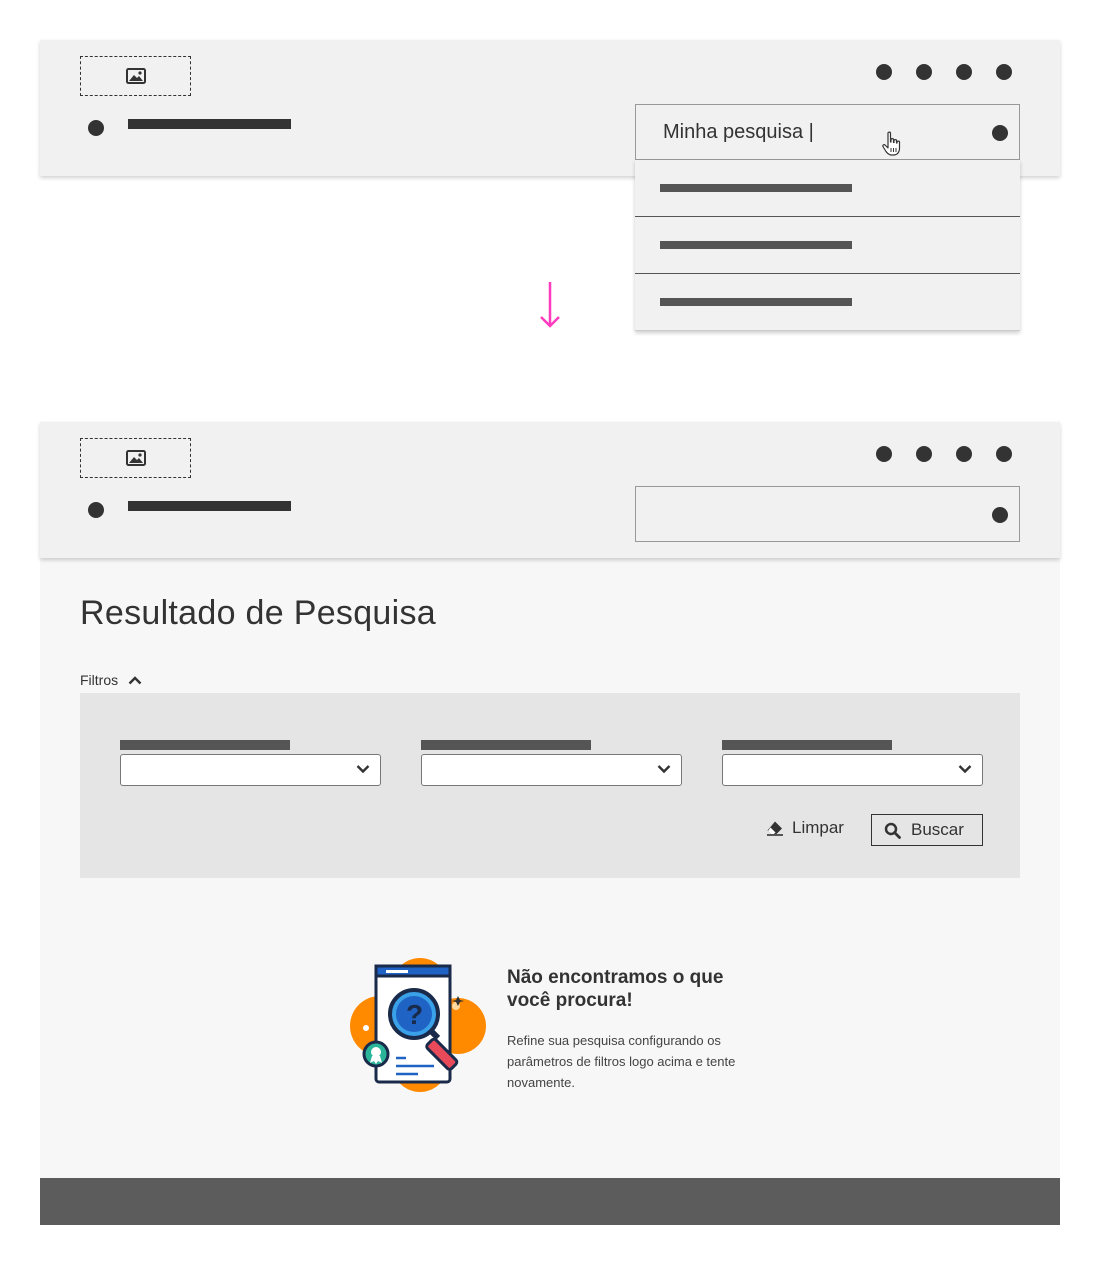  I want to click on site-header-after, so click(550, 490).